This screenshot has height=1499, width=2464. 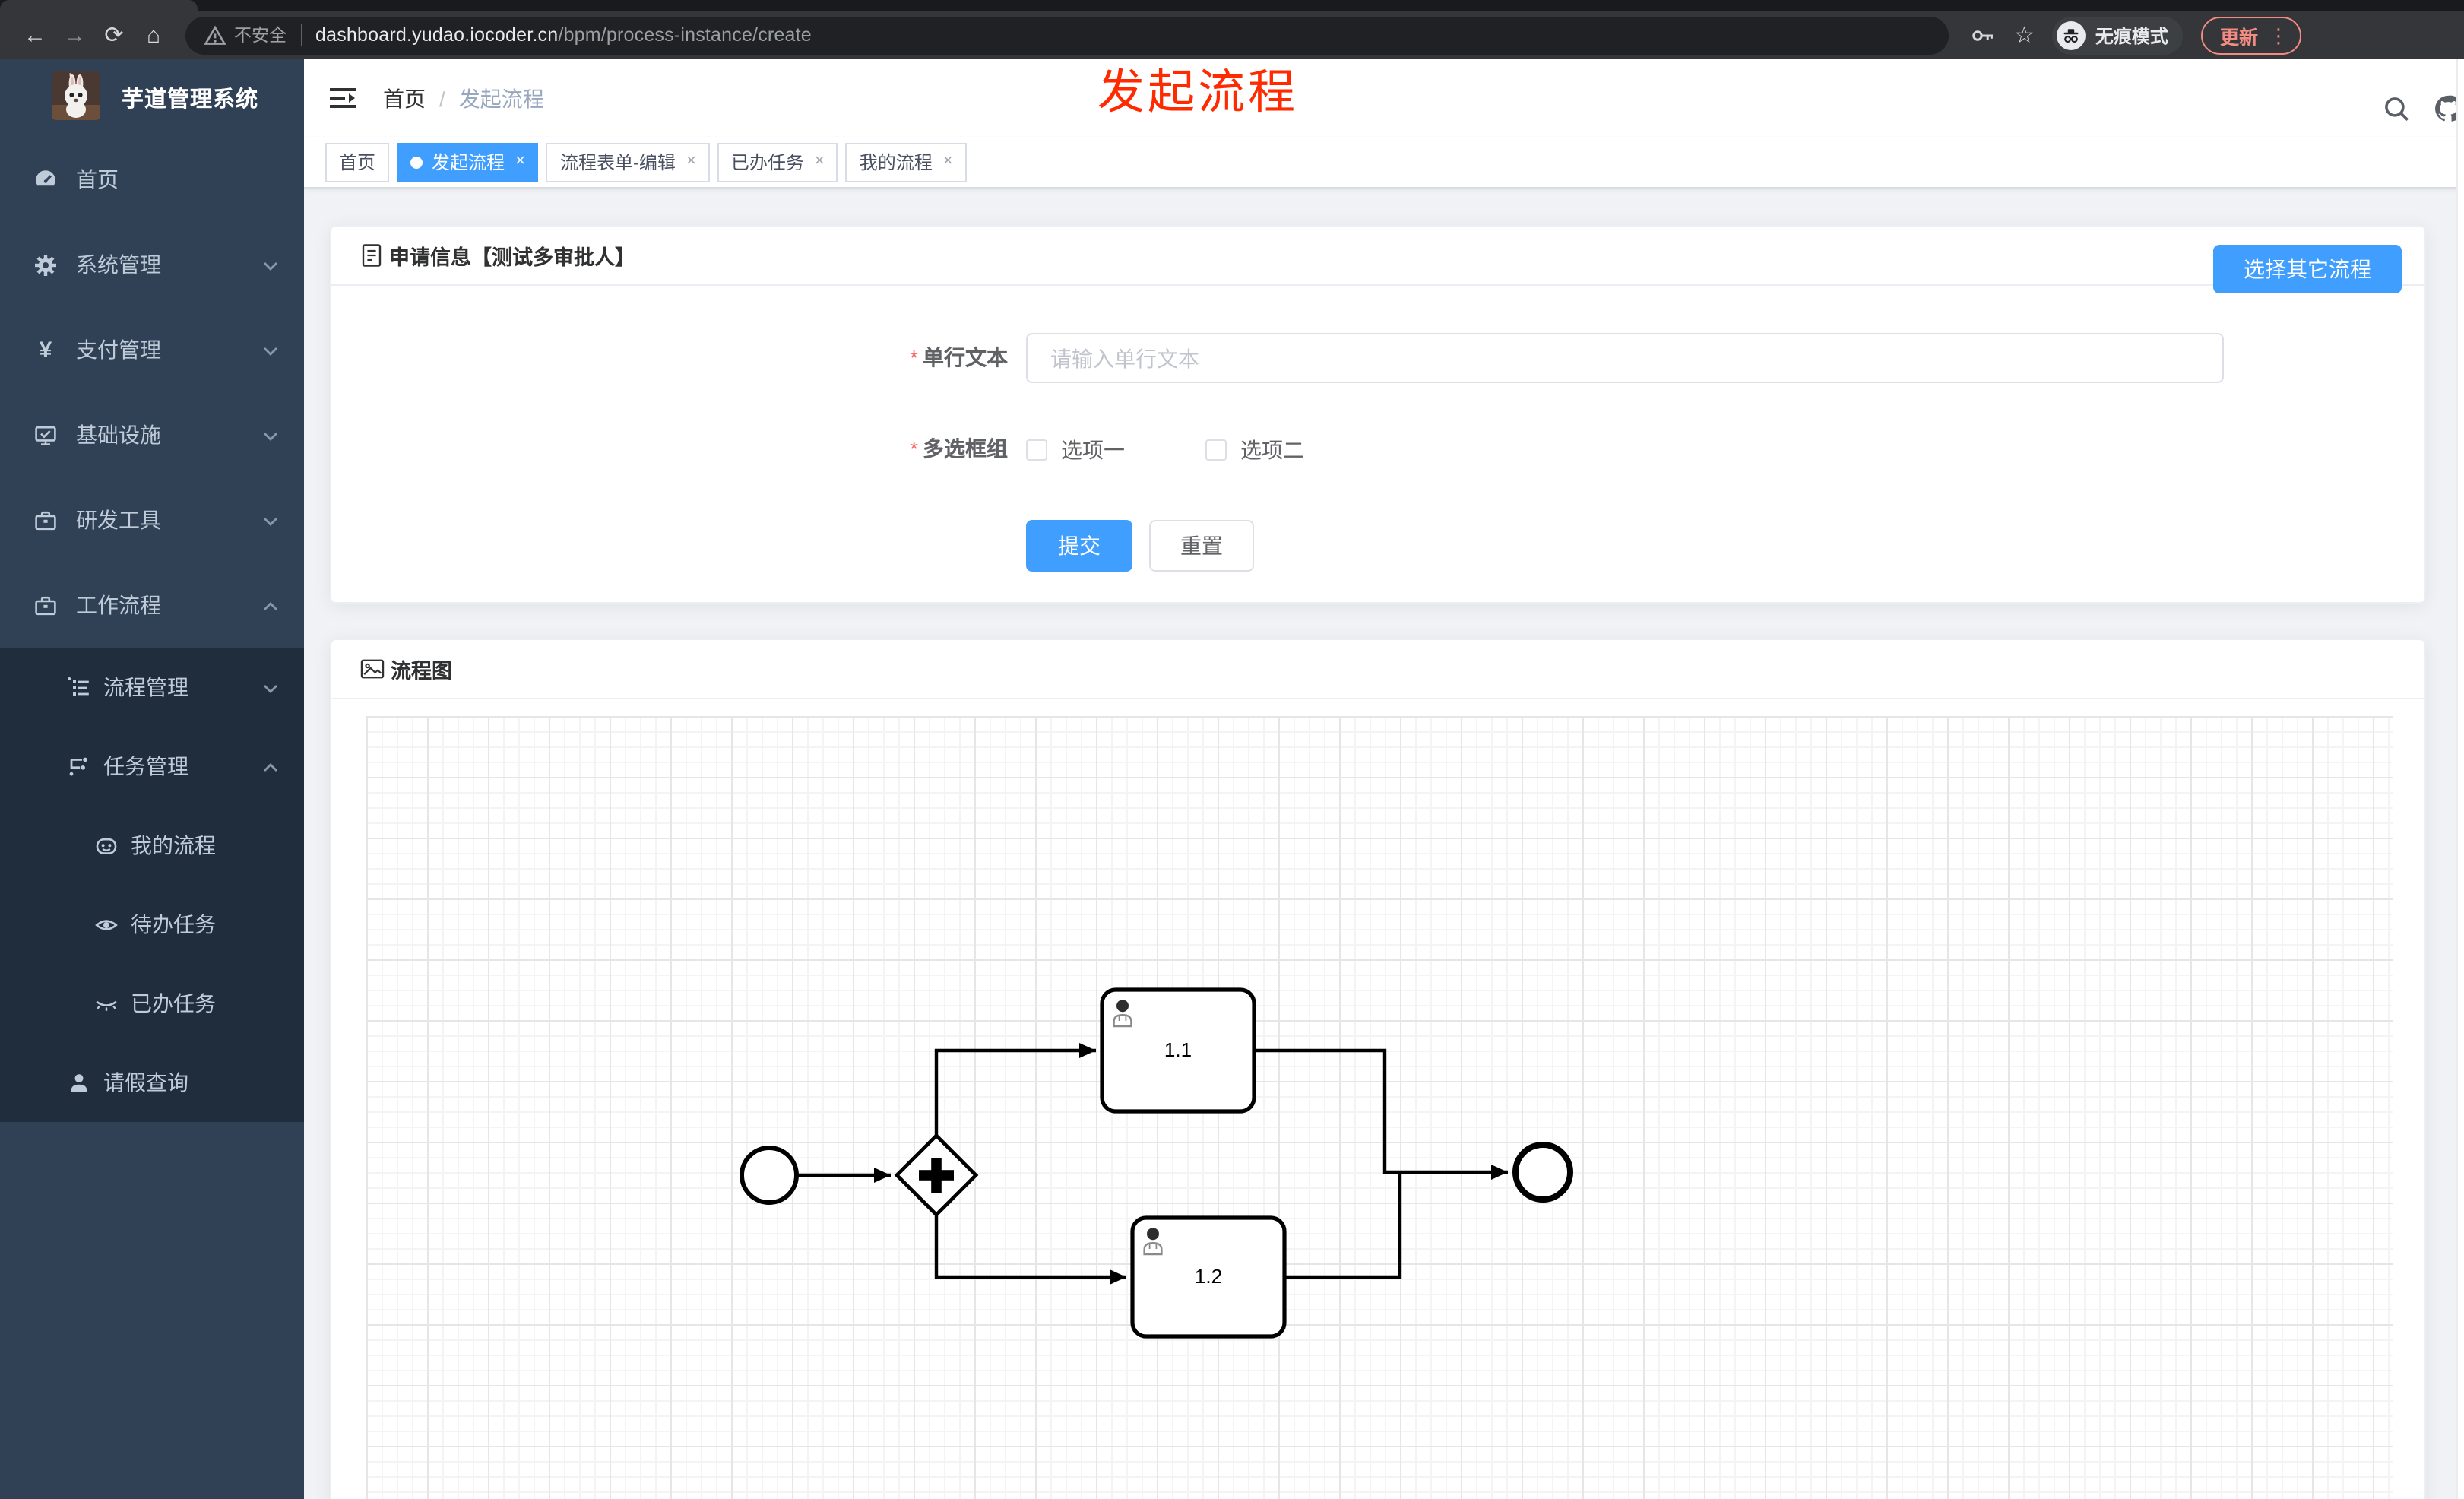 I want to click on sidebar-item-task-management: 任务管理, so click(x=152, y=766).